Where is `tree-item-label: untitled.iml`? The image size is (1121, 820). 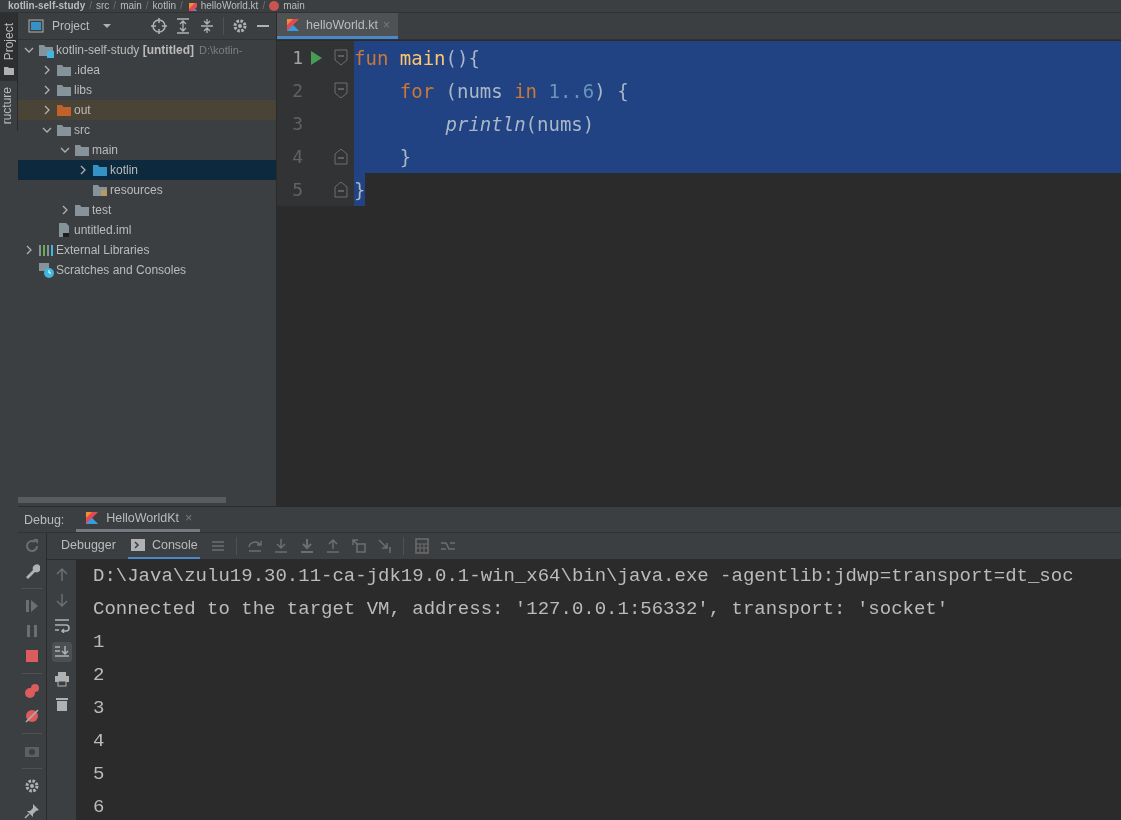
tree-item-label: untitled.iml is located at coordinates (103, 230).